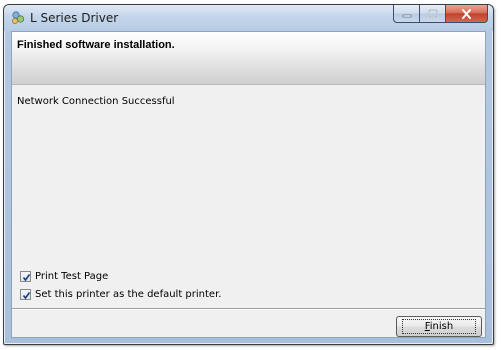  Describe the element at coordinates (74, 18) in the screenshot. I see `window-title: L Series Driver` at that location.